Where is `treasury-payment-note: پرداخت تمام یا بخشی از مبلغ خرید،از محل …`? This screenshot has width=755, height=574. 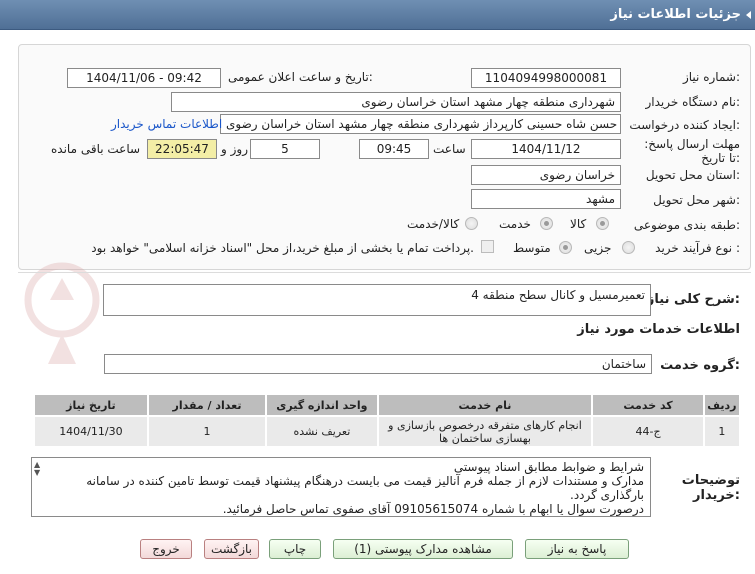
treasury-payment-note: پرداخت تمام یا بخشی از مبلغ خرید،از محل … is located at coordinates (282, 248).